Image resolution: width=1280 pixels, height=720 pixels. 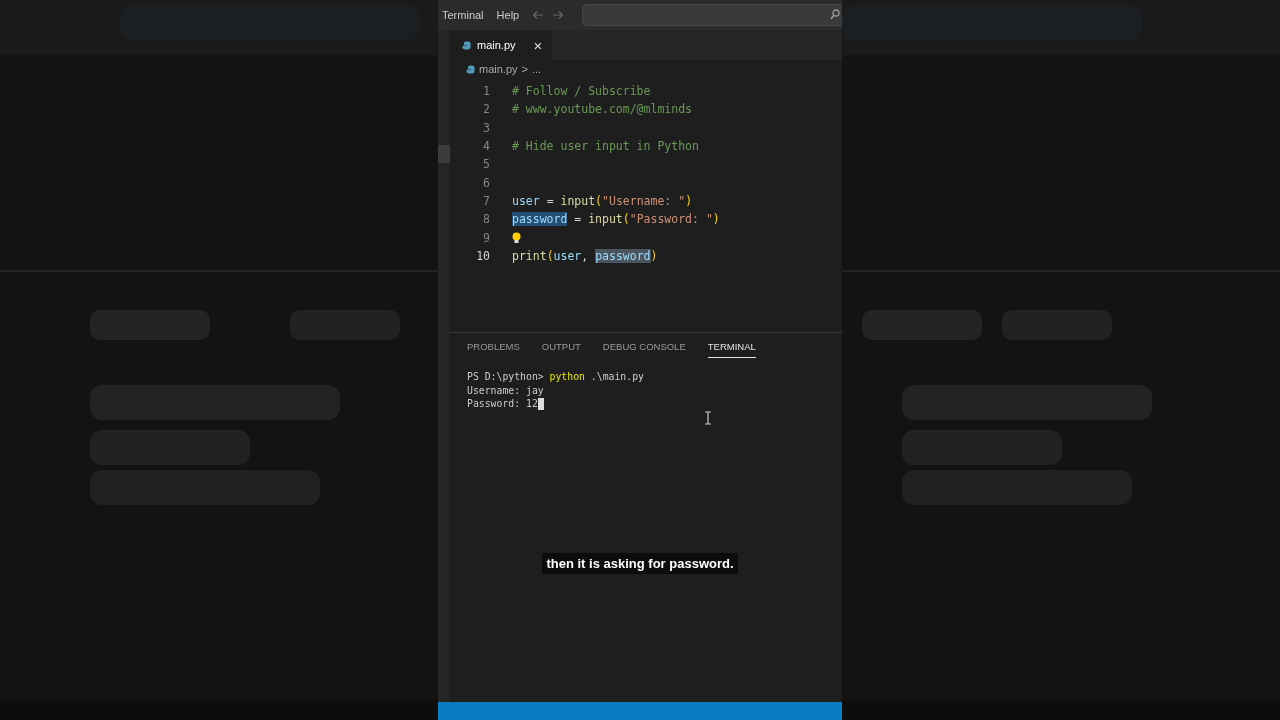 I want to click on terminal-line: Password: 12, so click(x=502, y=404).